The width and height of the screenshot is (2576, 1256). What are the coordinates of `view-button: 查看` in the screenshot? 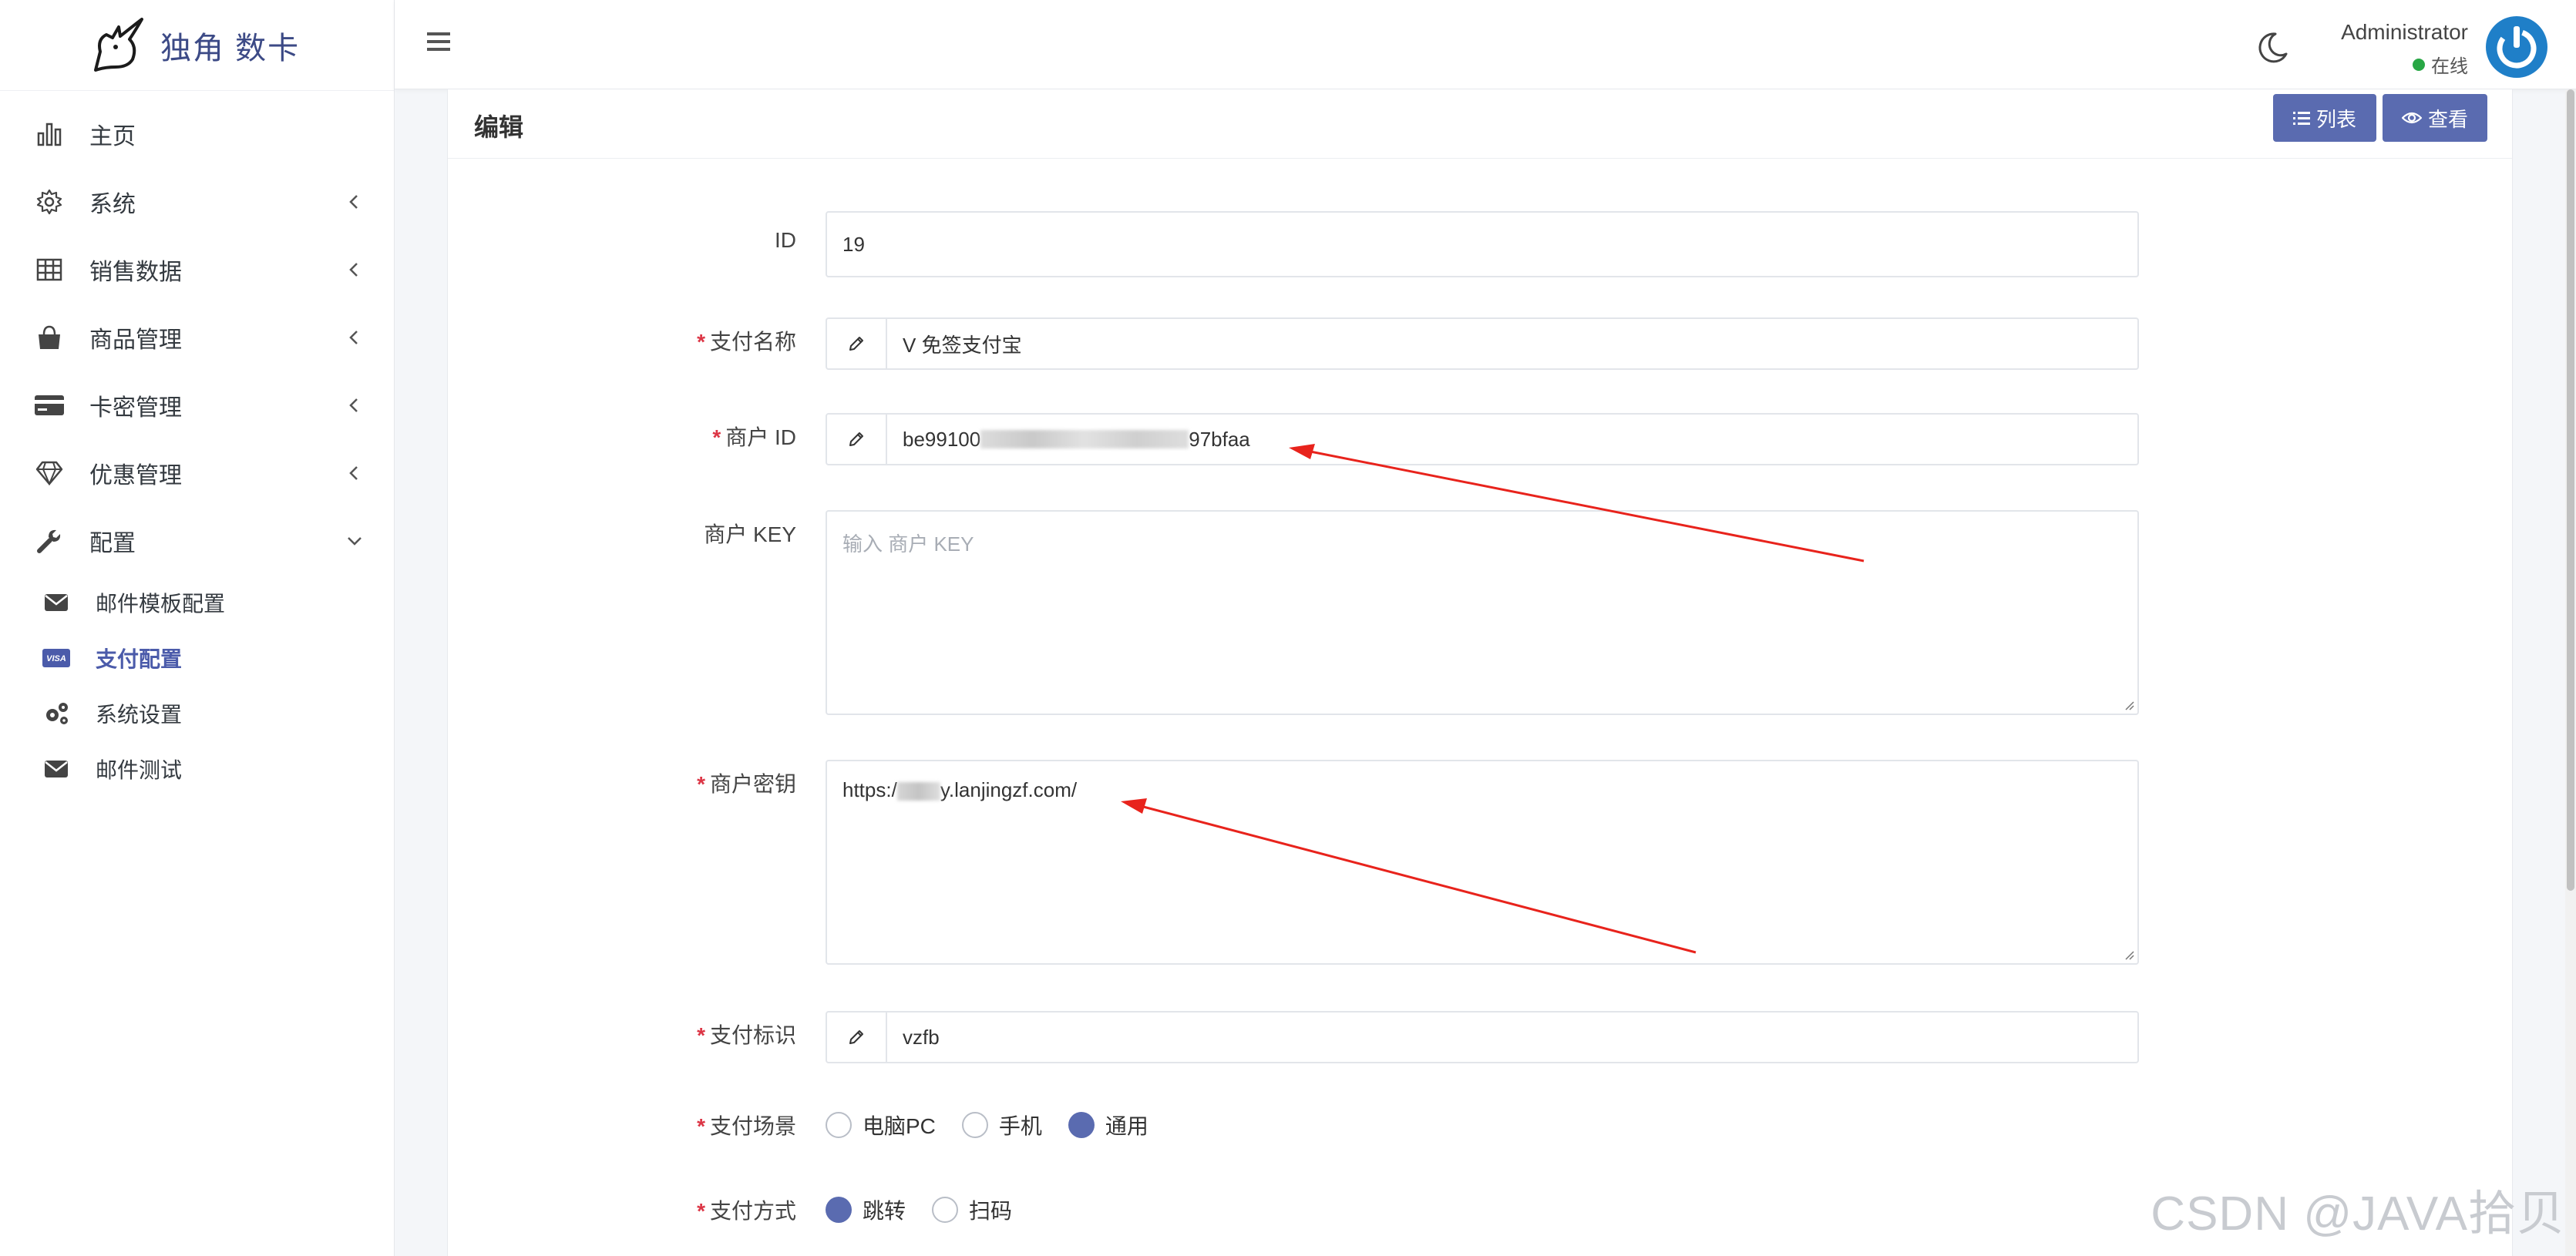 It's located at (2435, 118).